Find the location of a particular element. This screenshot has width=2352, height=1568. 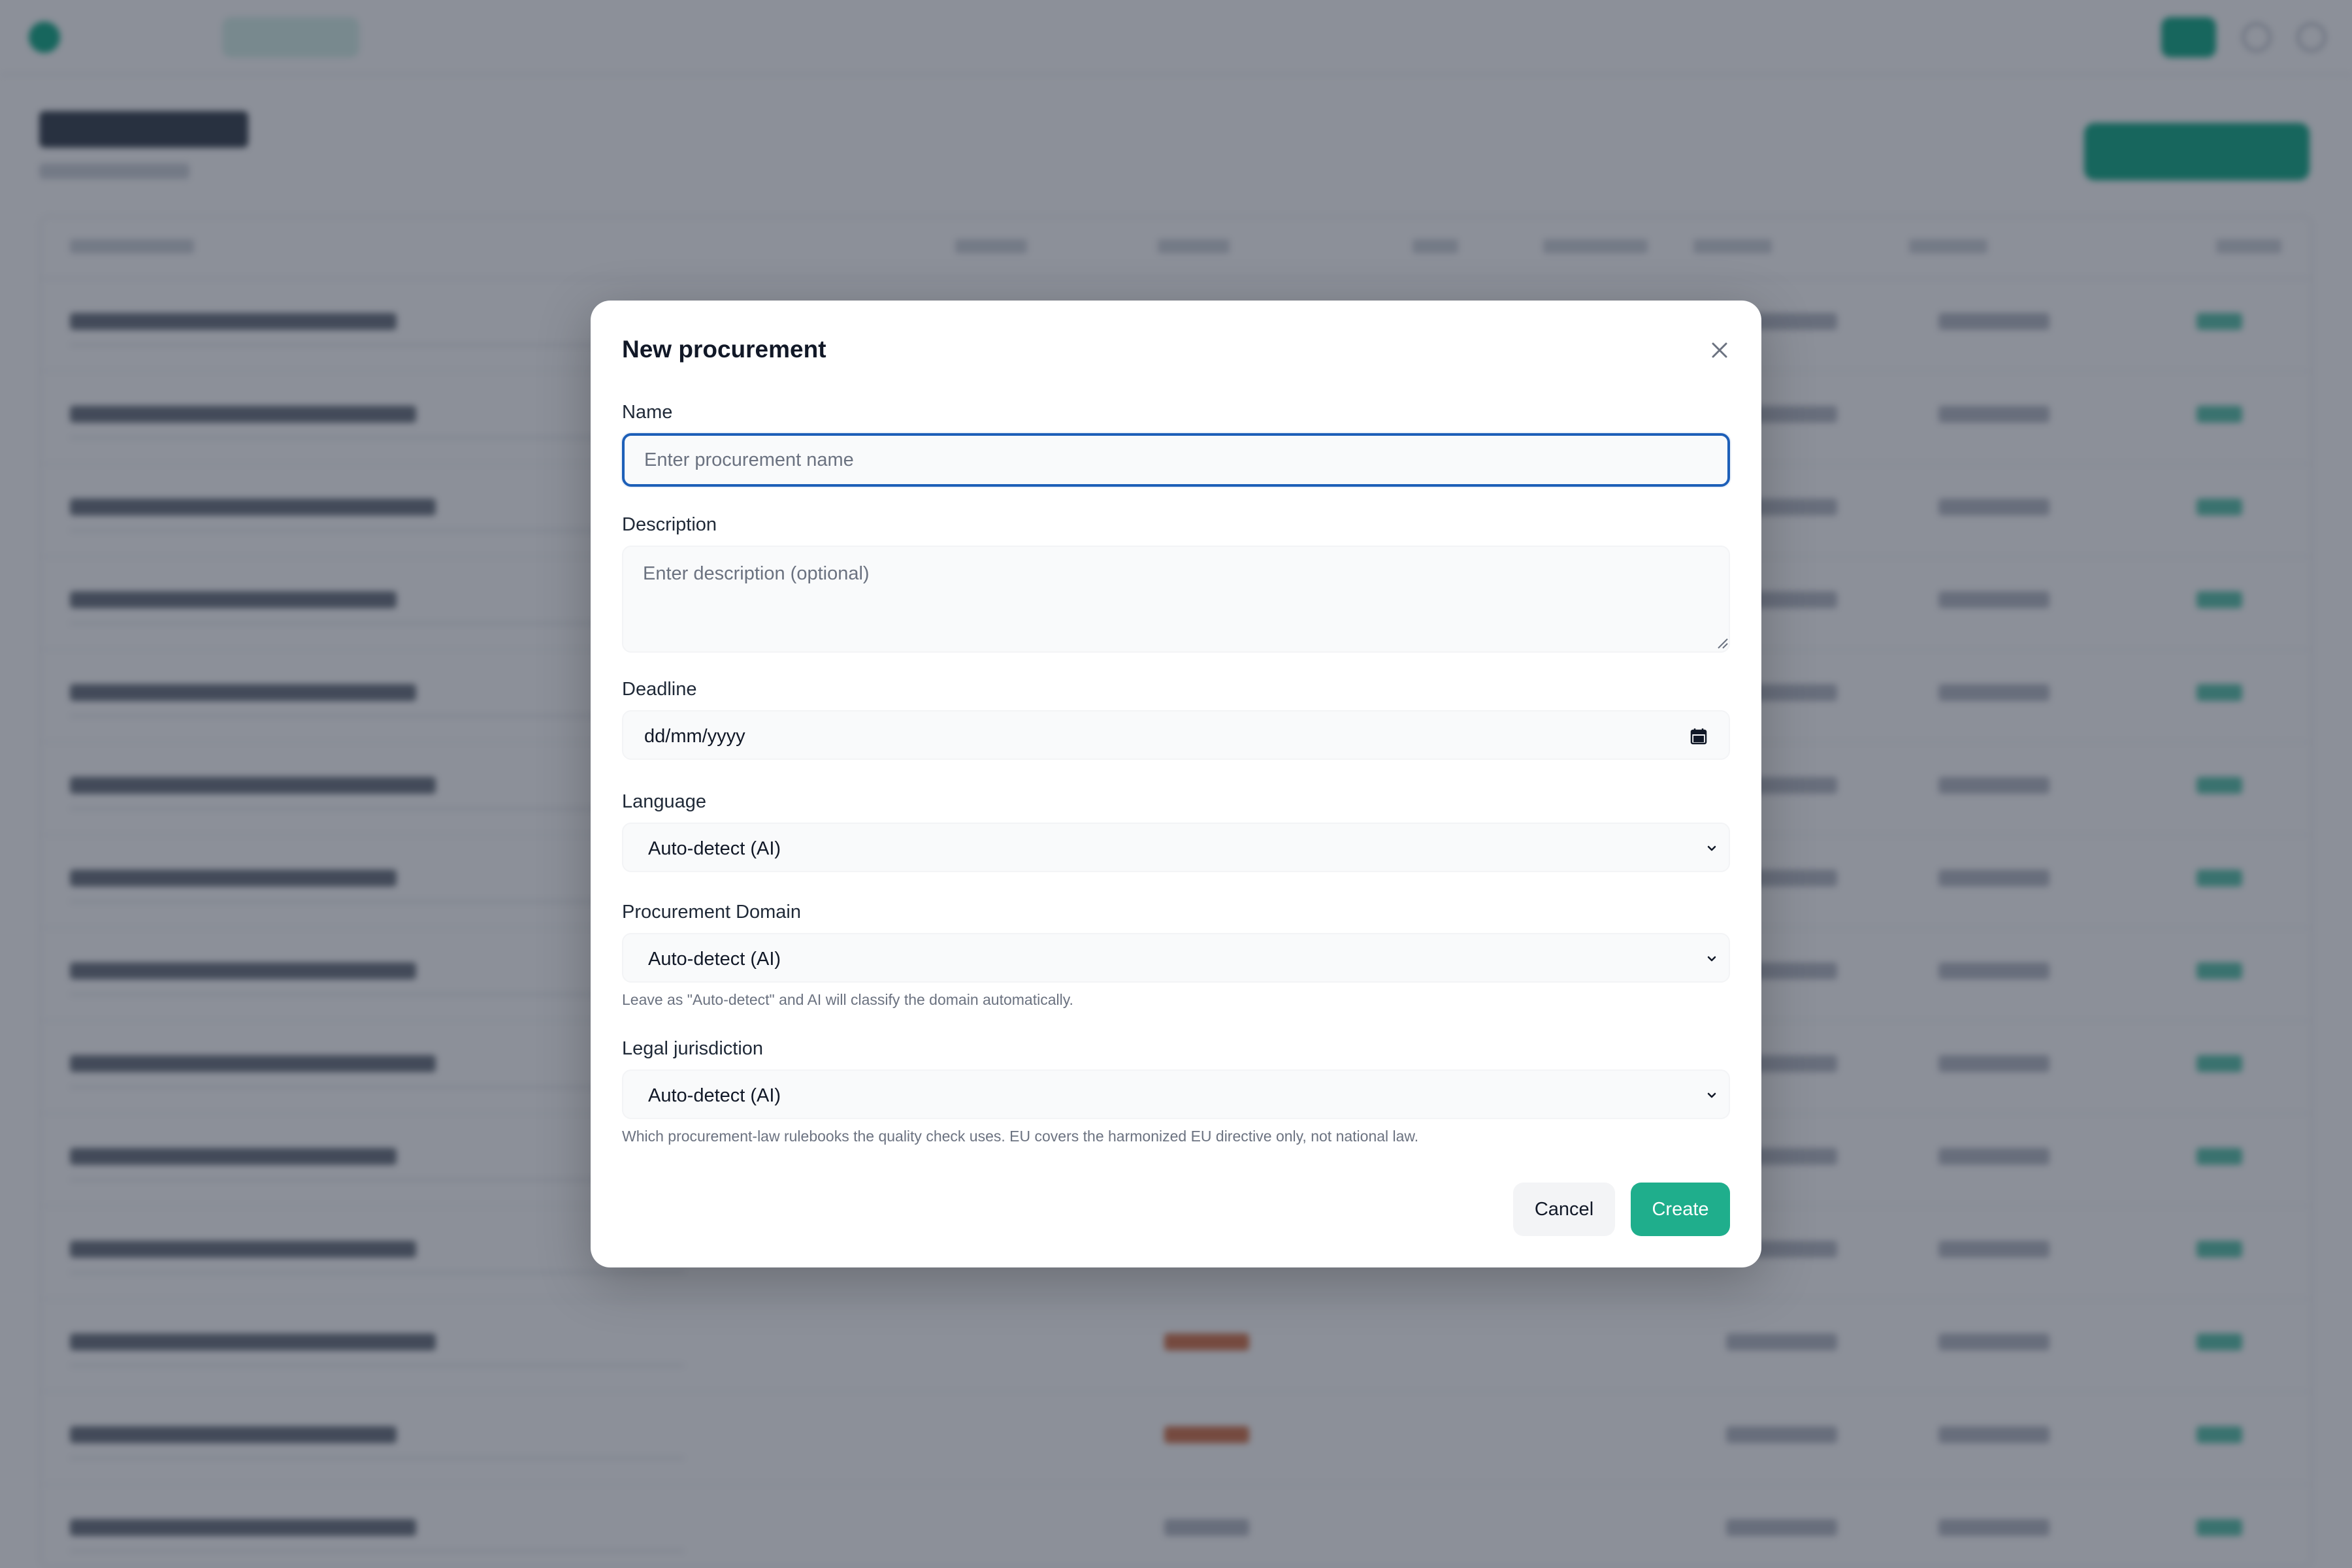

close-icon is located at coordinates (1719, 350).